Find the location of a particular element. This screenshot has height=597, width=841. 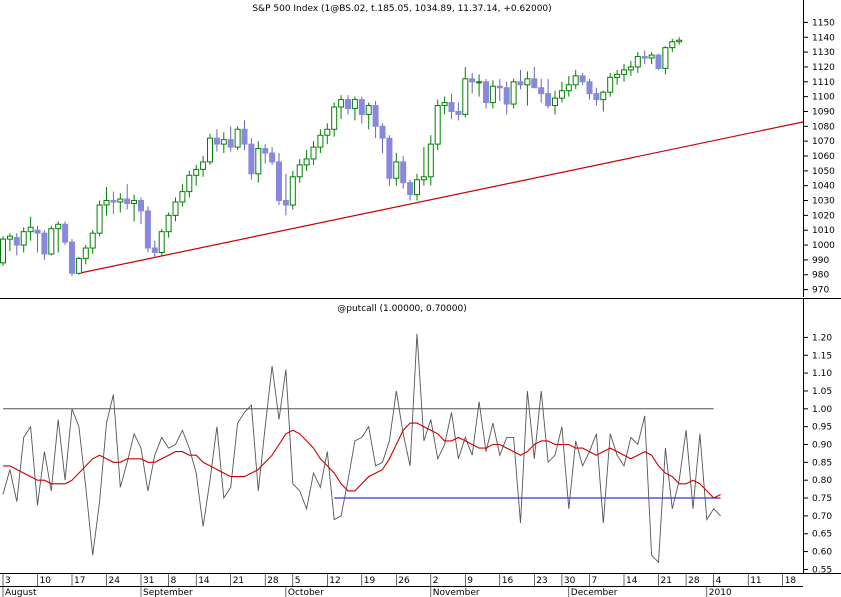

indicator-y-tick-label: 1.20 is located at coordinates (822, 338).